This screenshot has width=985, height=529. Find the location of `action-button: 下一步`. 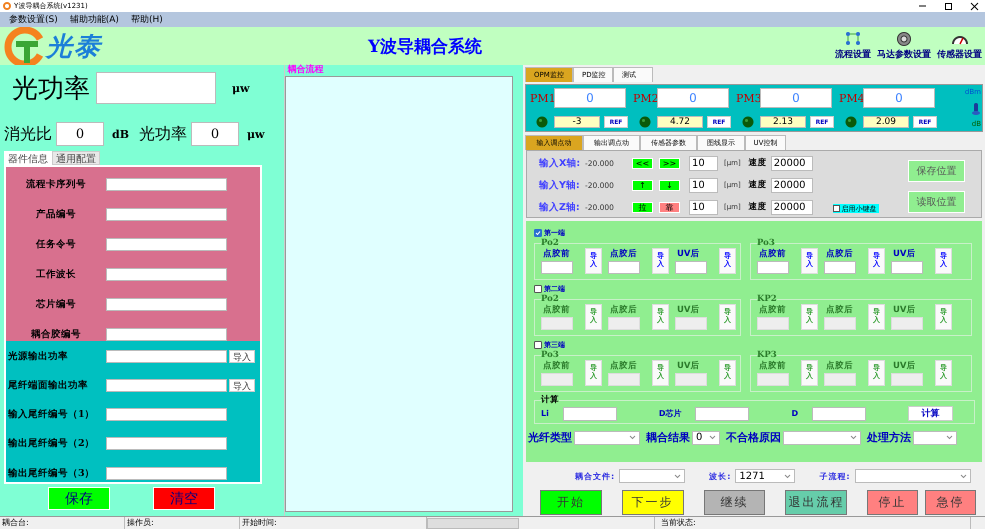

action-button: 下一步 is located at coordinates (653, 502).